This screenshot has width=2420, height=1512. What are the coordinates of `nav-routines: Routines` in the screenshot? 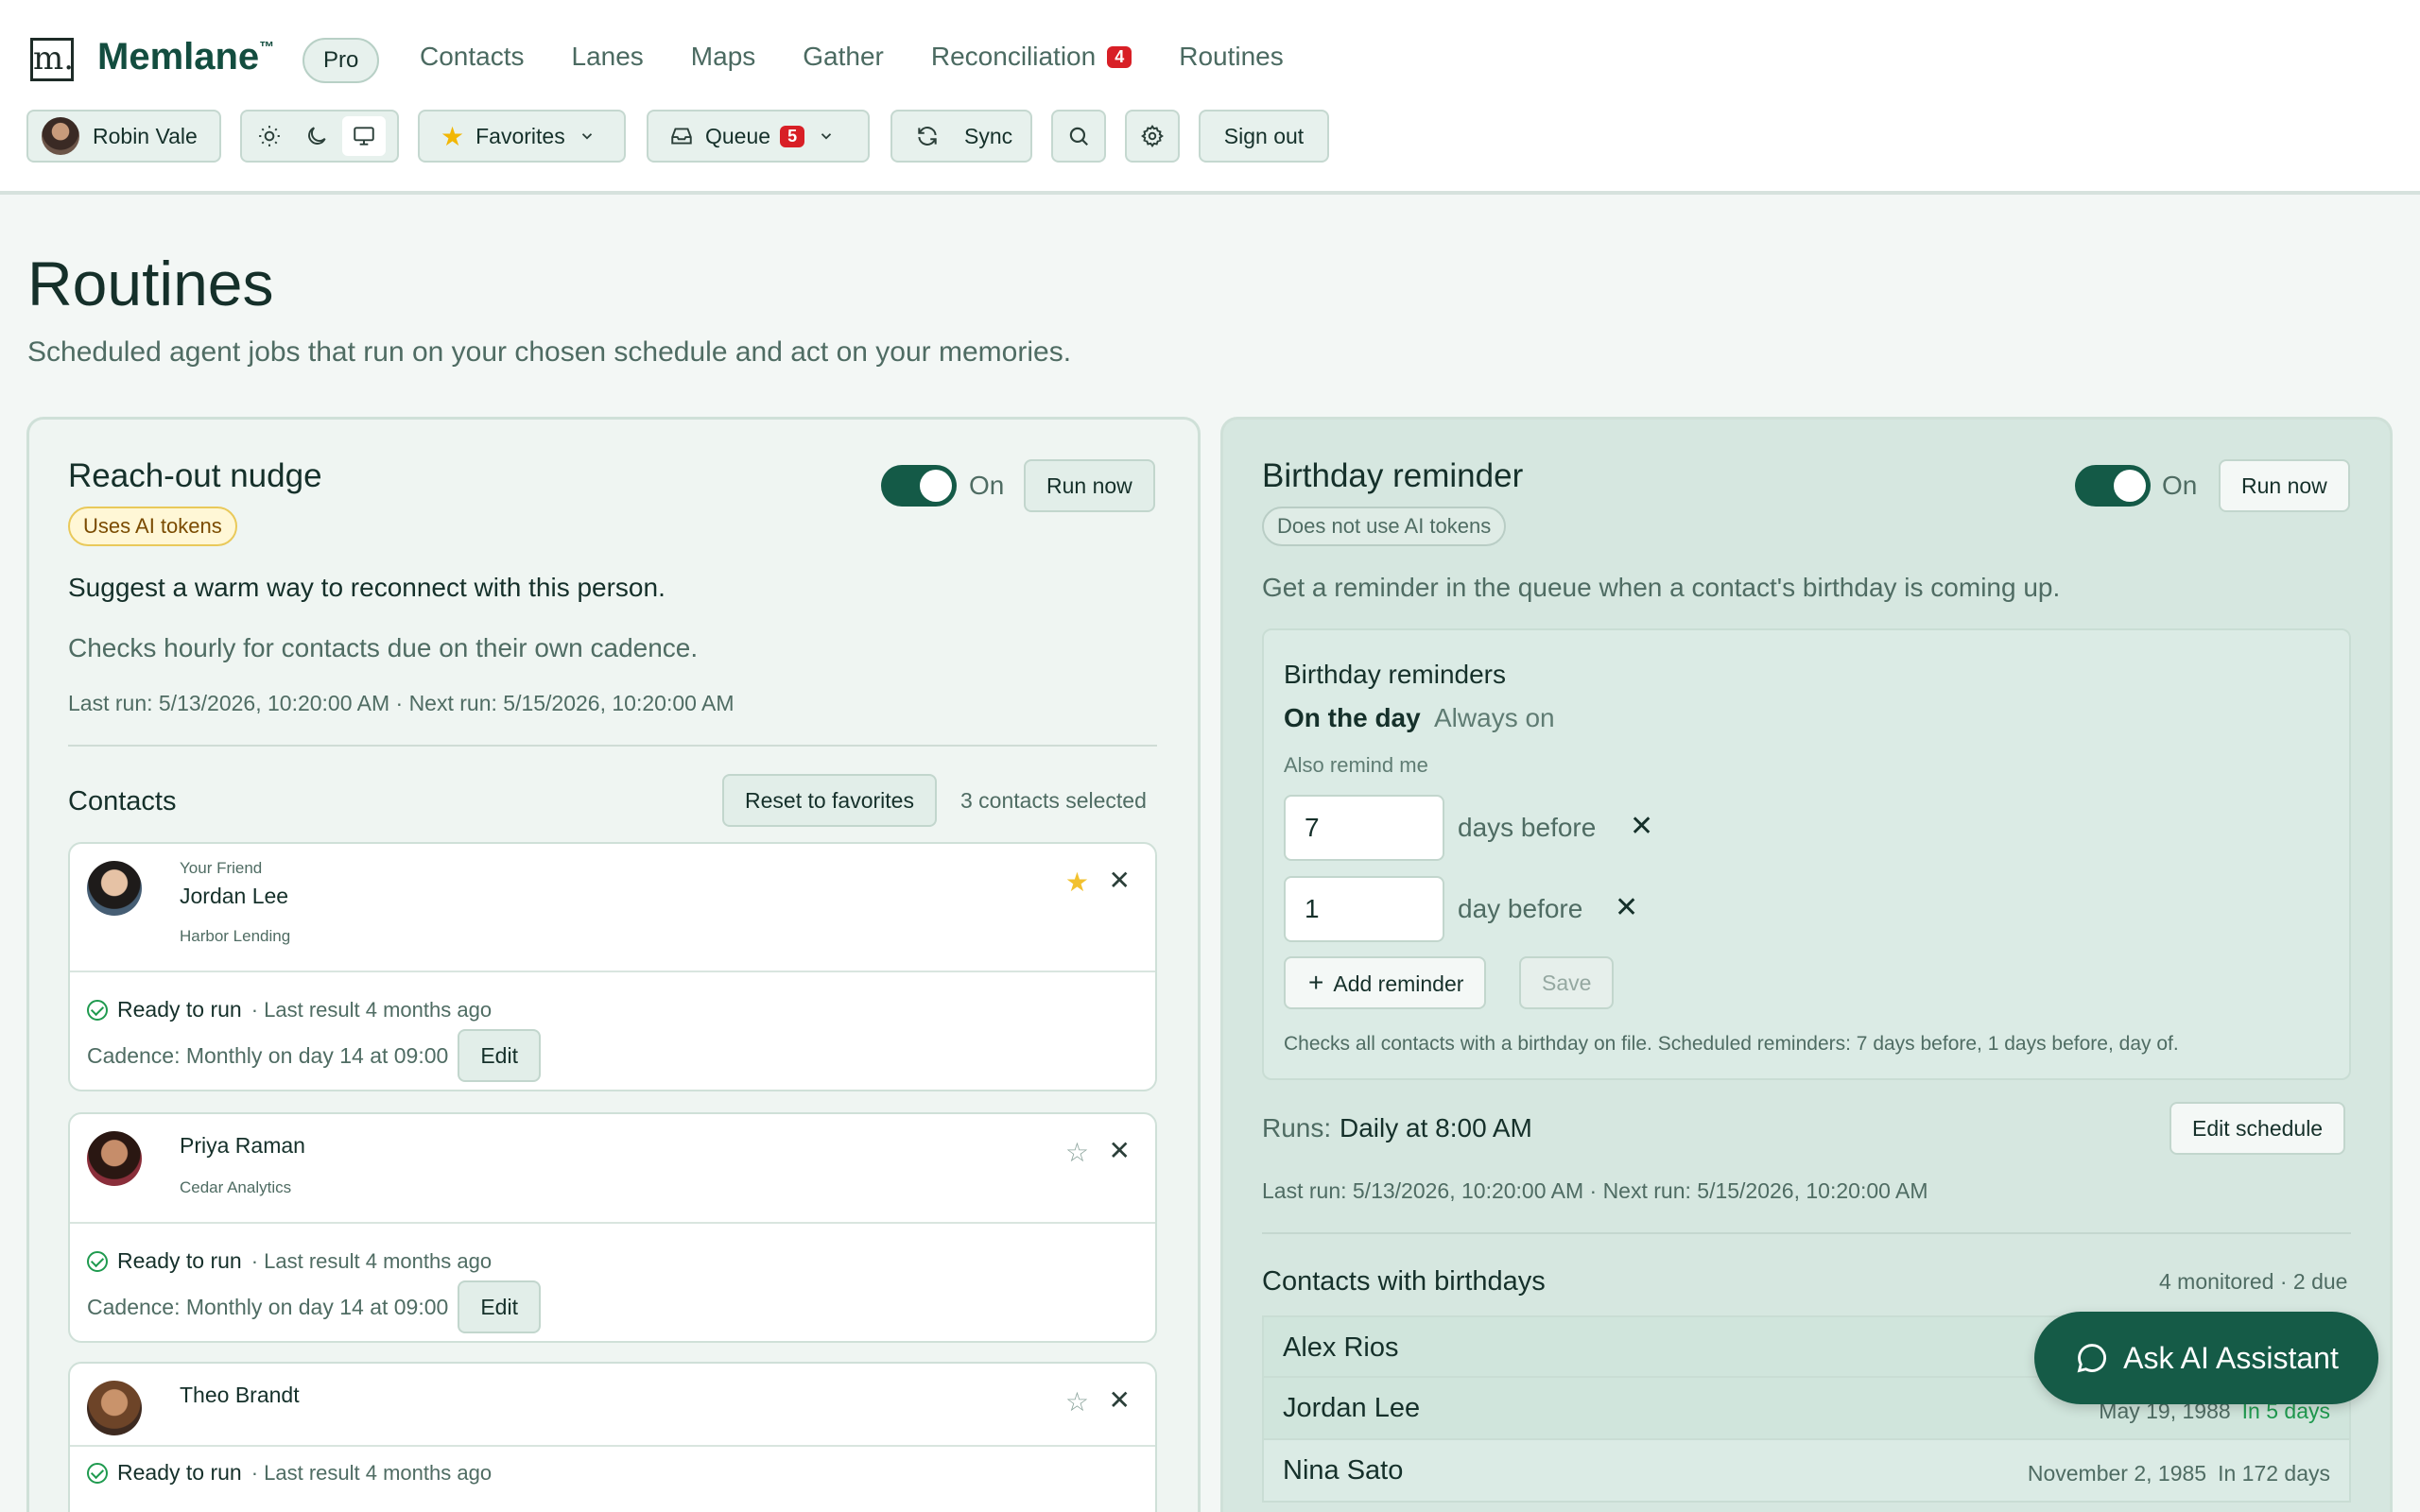 It's located at (1231, 57).